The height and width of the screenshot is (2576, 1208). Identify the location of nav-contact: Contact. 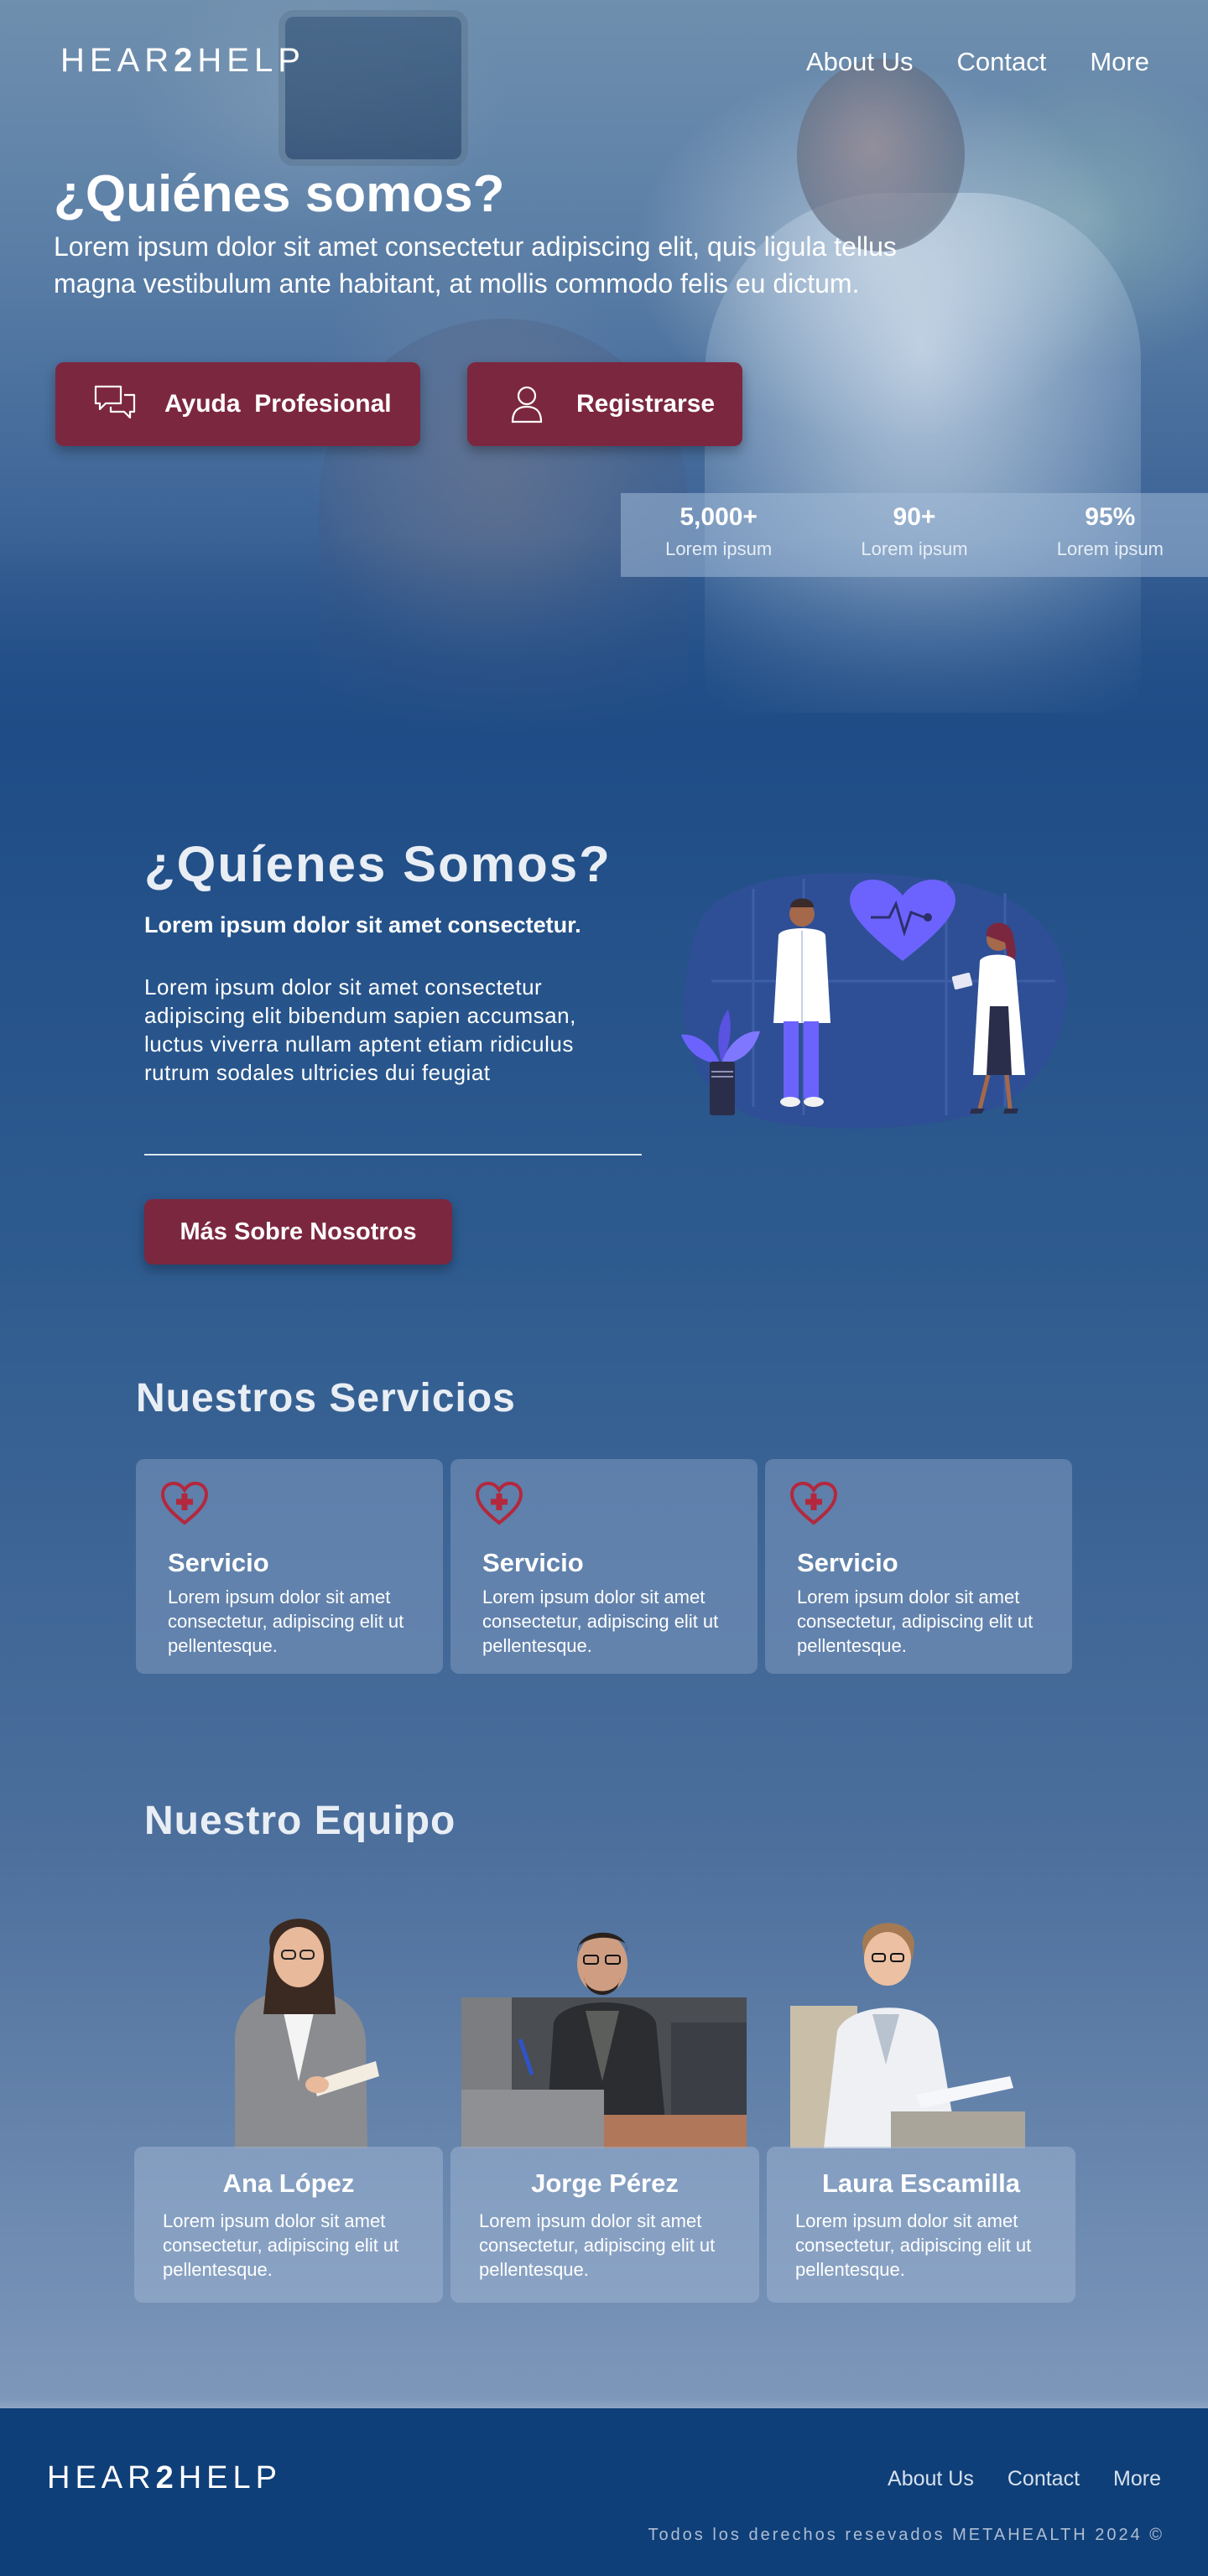
(1002, 62).